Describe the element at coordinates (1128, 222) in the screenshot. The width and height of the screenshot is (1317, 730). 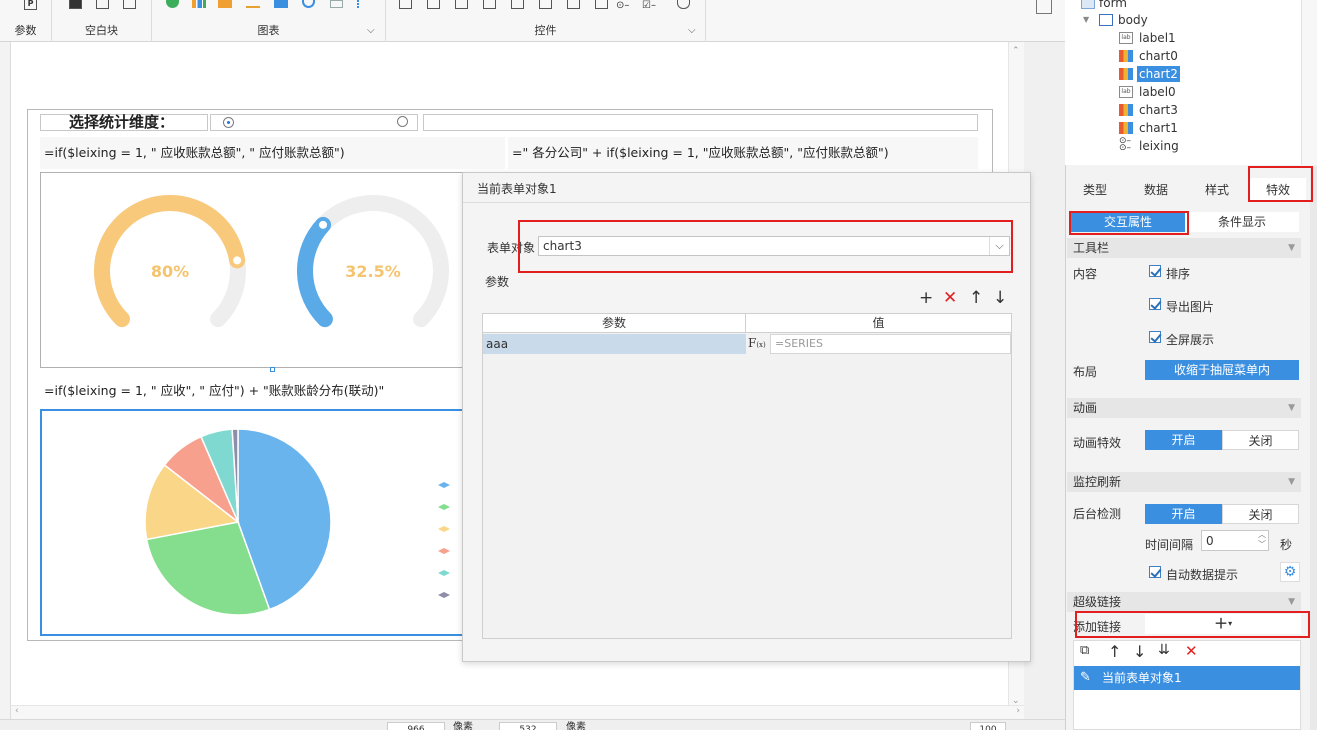
I see `subtab-interaction: 交互属性` at that location.